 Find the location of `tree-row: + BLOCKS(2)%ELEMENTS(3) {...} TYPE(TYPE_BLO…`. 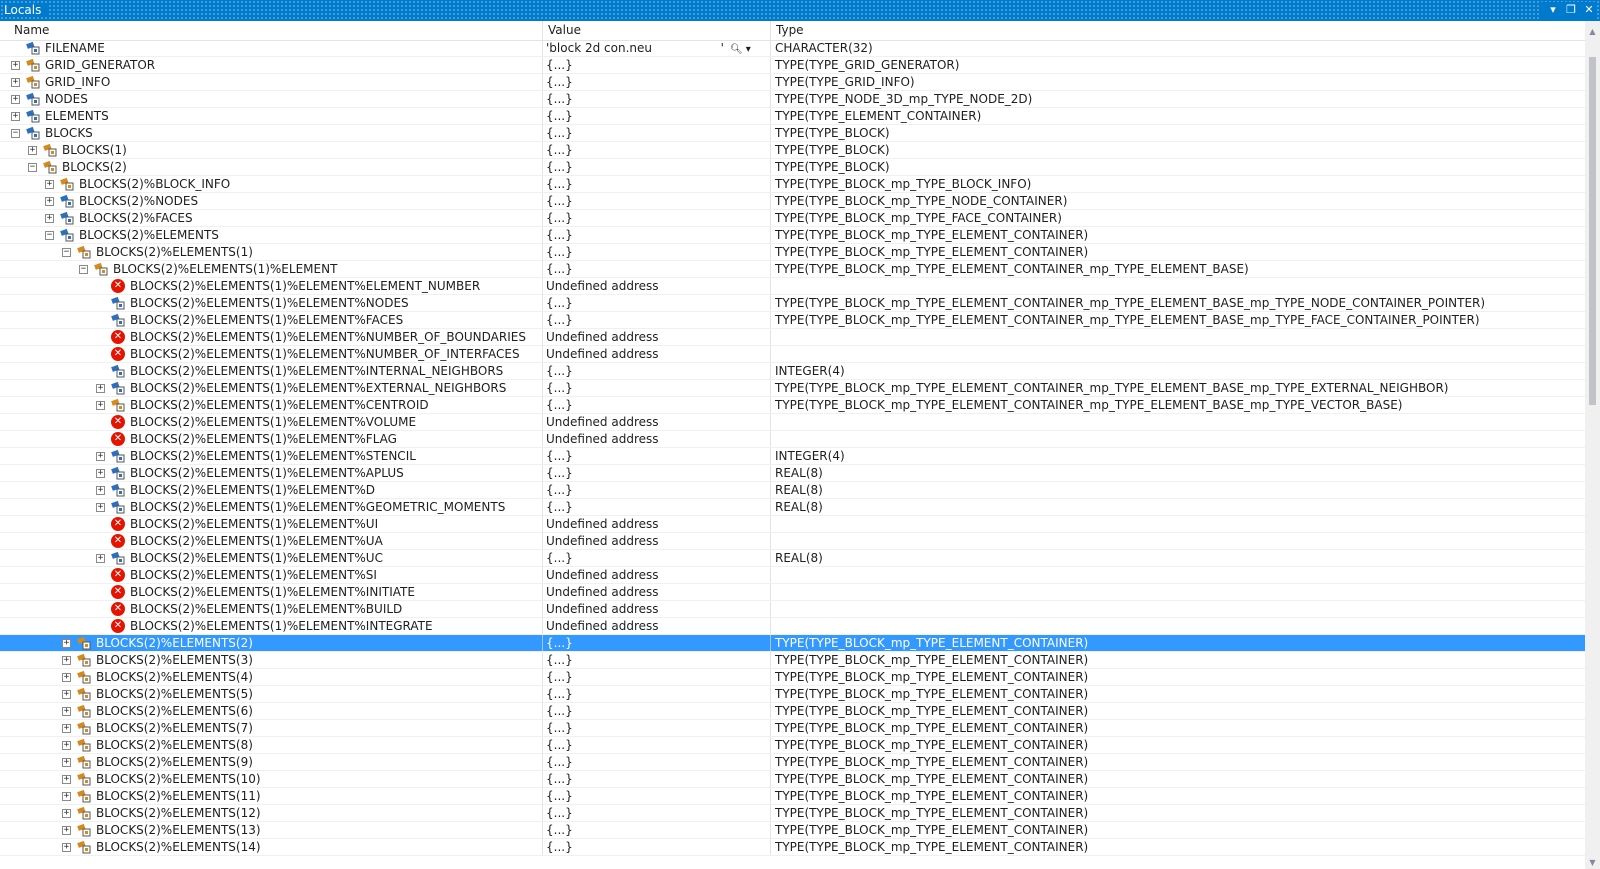

tree-row: + BLOCKS(2)%ELEMENTS(3) {...} TYPE(TYPE_BLO… is located at coordinates (792, 660).